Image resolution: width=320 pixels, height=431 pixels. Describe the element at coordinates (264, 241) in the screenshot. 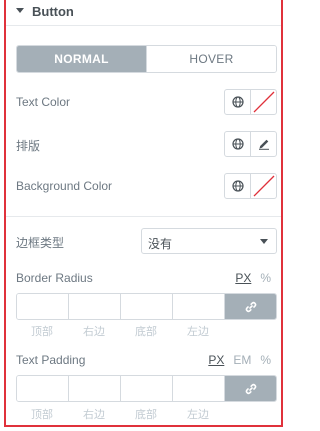

I see `chevron-down-icon` at that location.